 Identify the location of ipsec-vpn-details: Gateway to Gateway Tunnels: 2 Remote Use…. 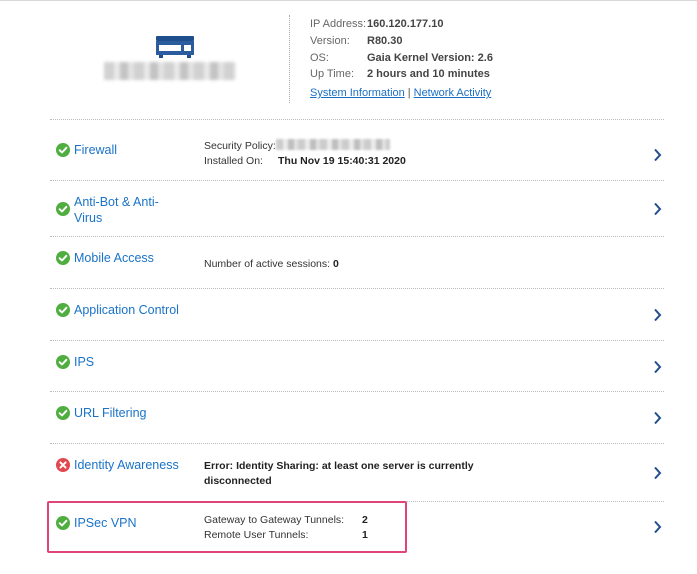
(286, 528).